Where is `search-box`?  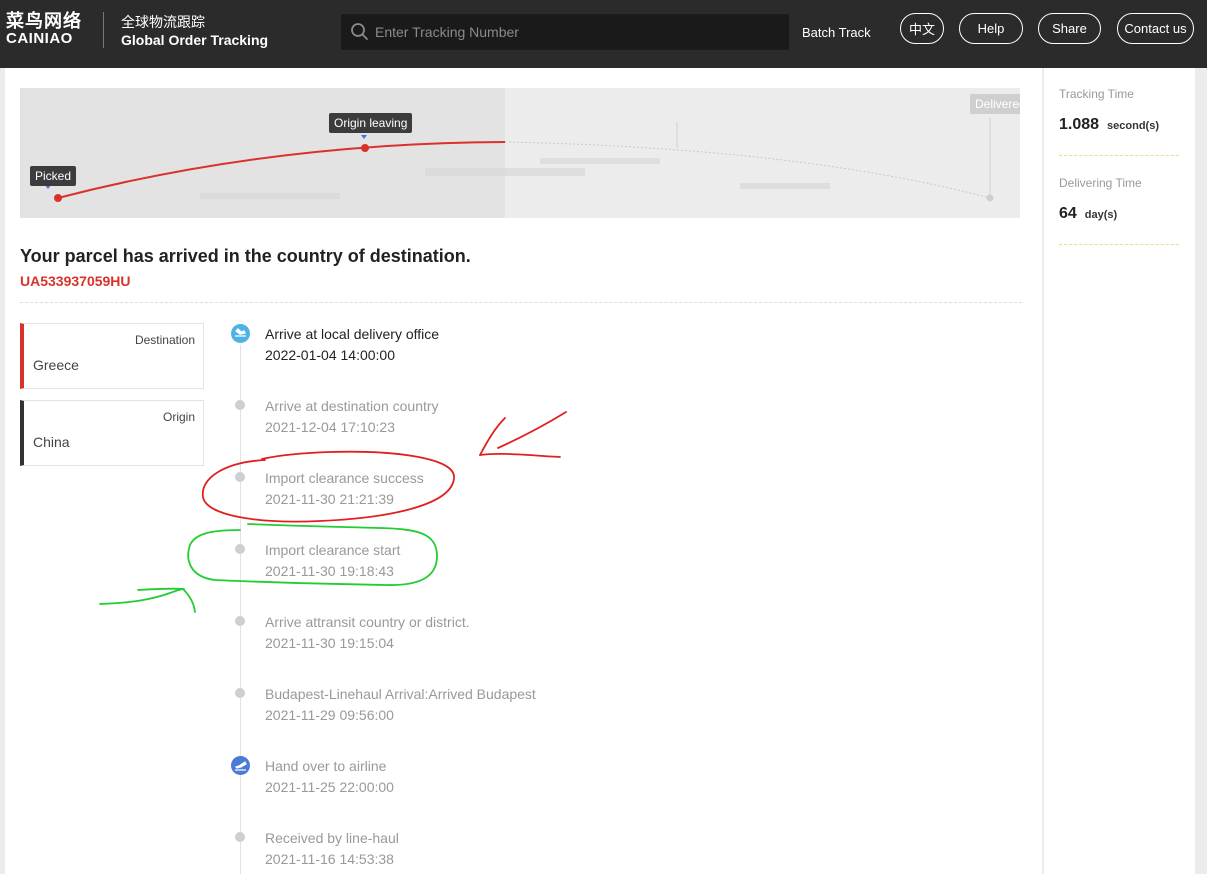
search-box is located at coordinates (565, 32).